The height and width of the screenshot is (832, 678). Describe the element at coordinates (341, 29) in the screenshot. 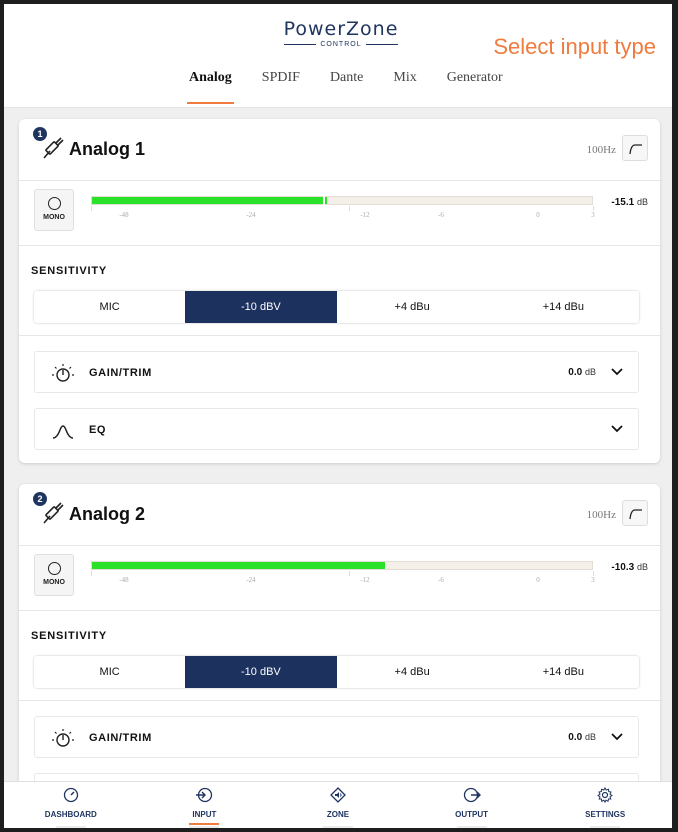

I see `logo-title: PowerZone` at that location.